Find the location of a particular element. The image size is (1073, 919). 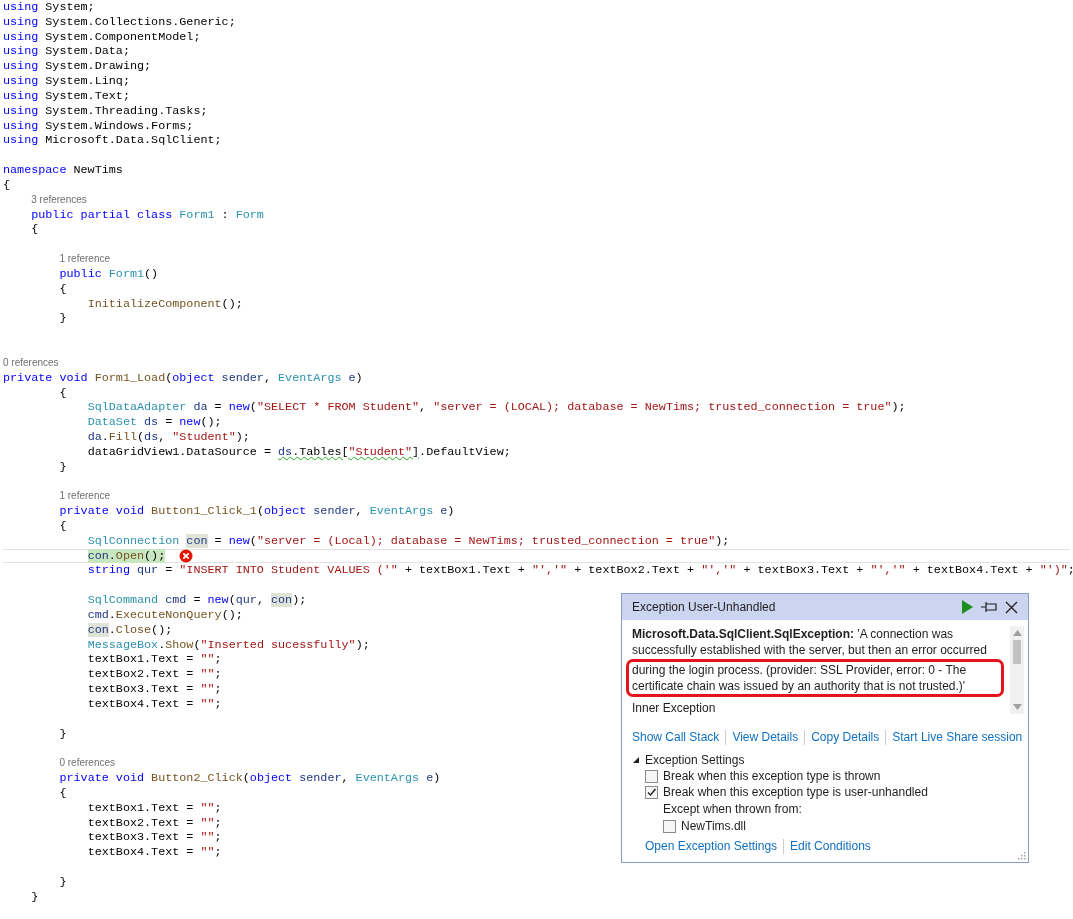

scroll-down-icon is located at coordinates (1017, 707).